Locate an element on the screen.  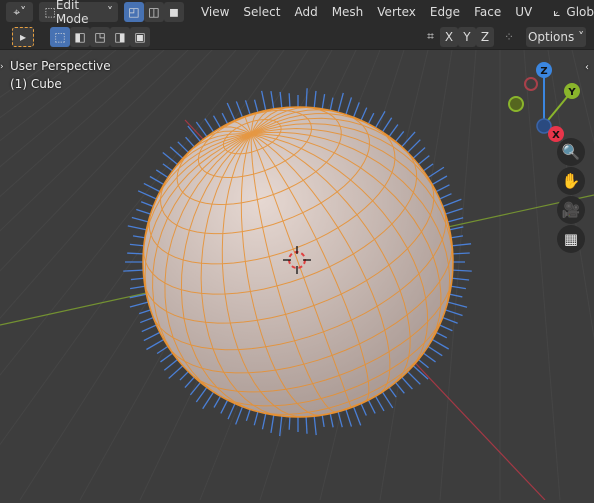
options-dropdown: Options ˅ is located at coordinates (556, 36).